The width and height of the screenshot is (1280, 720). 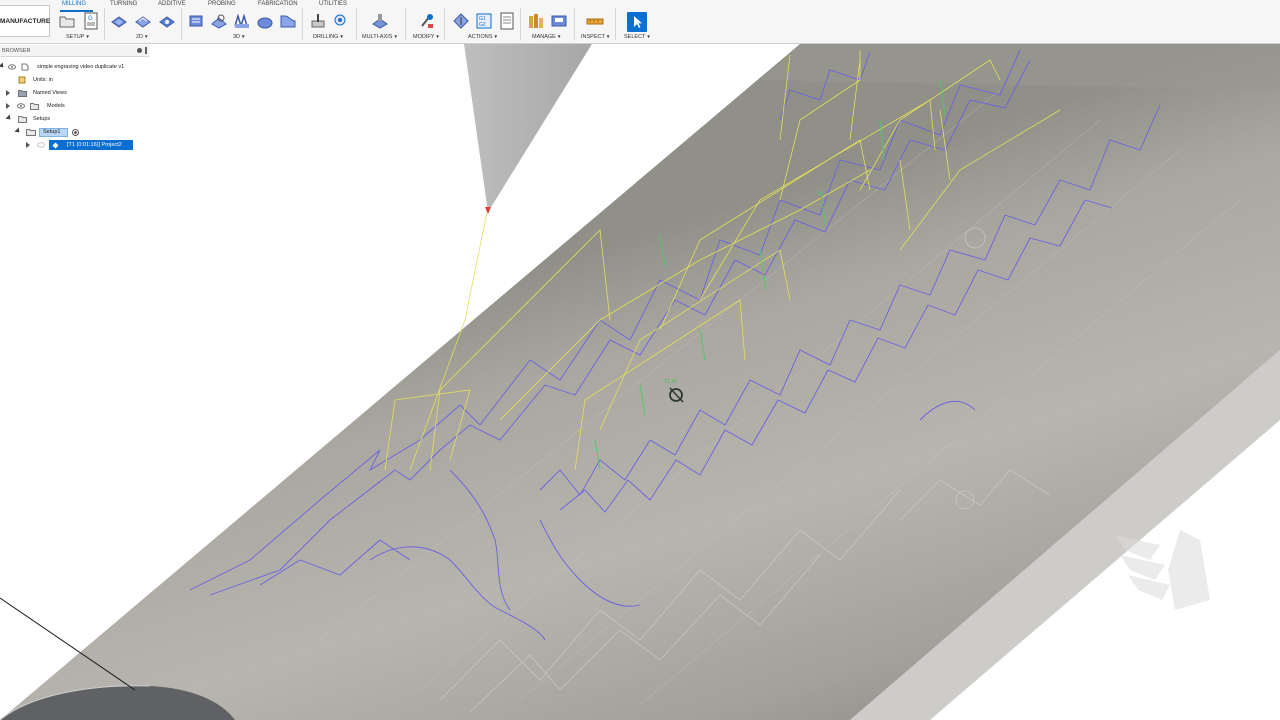 I want to click on tab-turning: TURNING, so click(x=123, y=4).